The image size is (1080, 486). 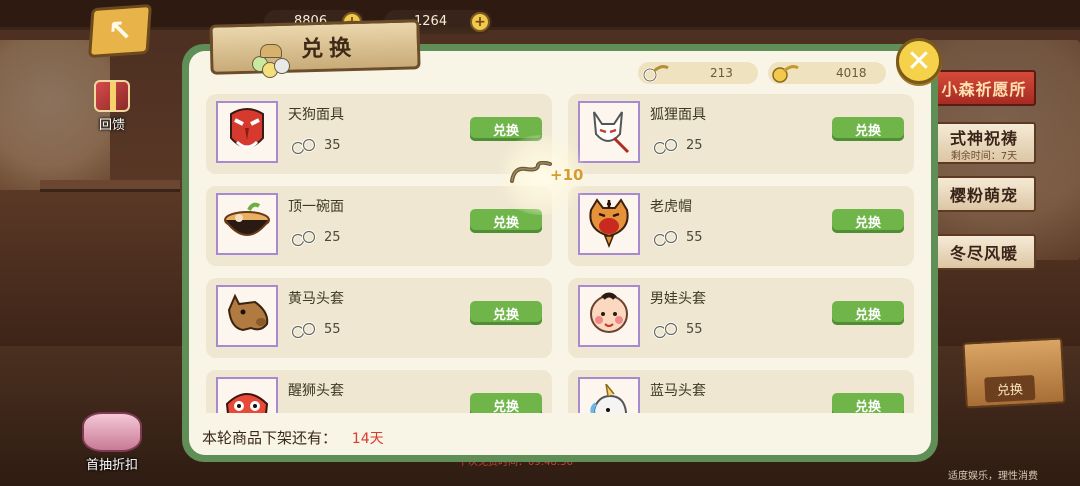 I want to click on gold-bell-icon, so click(x=785, y=74).